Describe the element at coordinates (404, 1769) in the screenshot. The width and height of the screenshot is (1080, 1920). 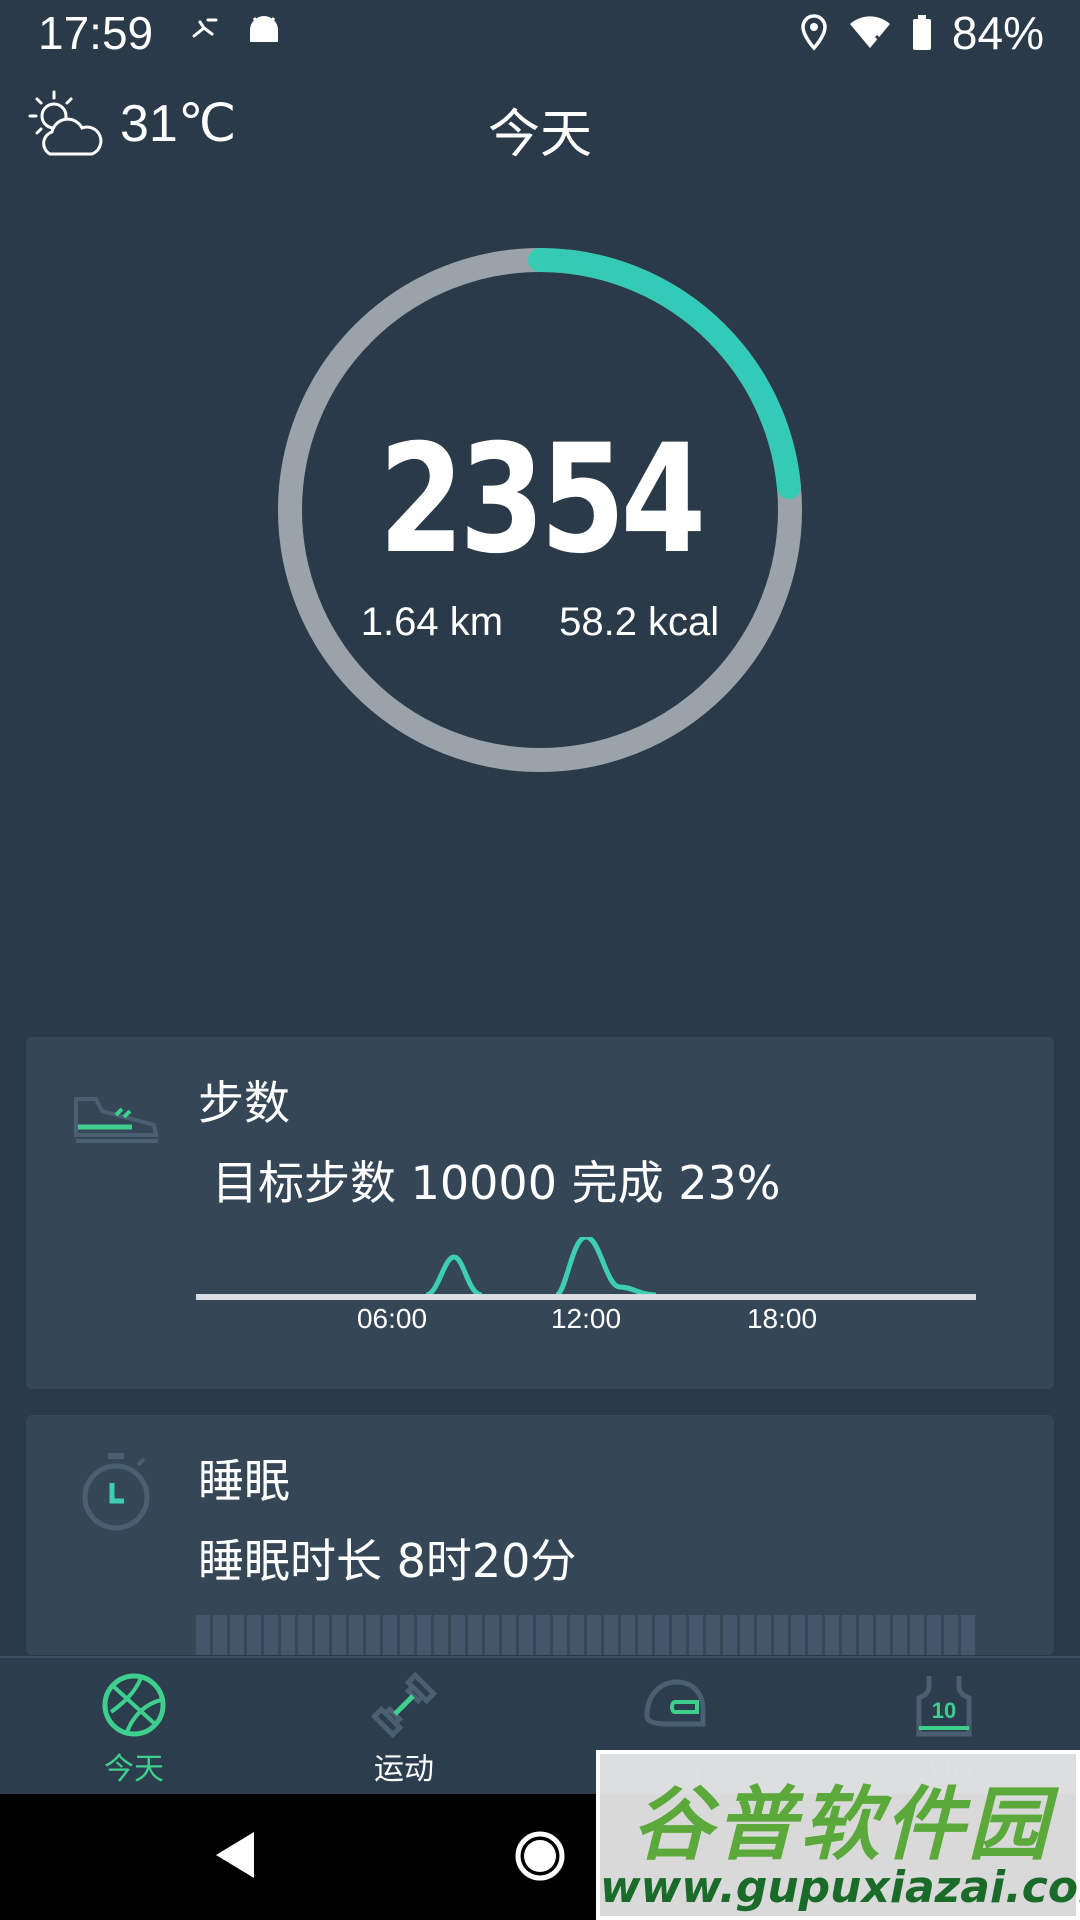
I see `nav-label-sport: 运动` at that location.